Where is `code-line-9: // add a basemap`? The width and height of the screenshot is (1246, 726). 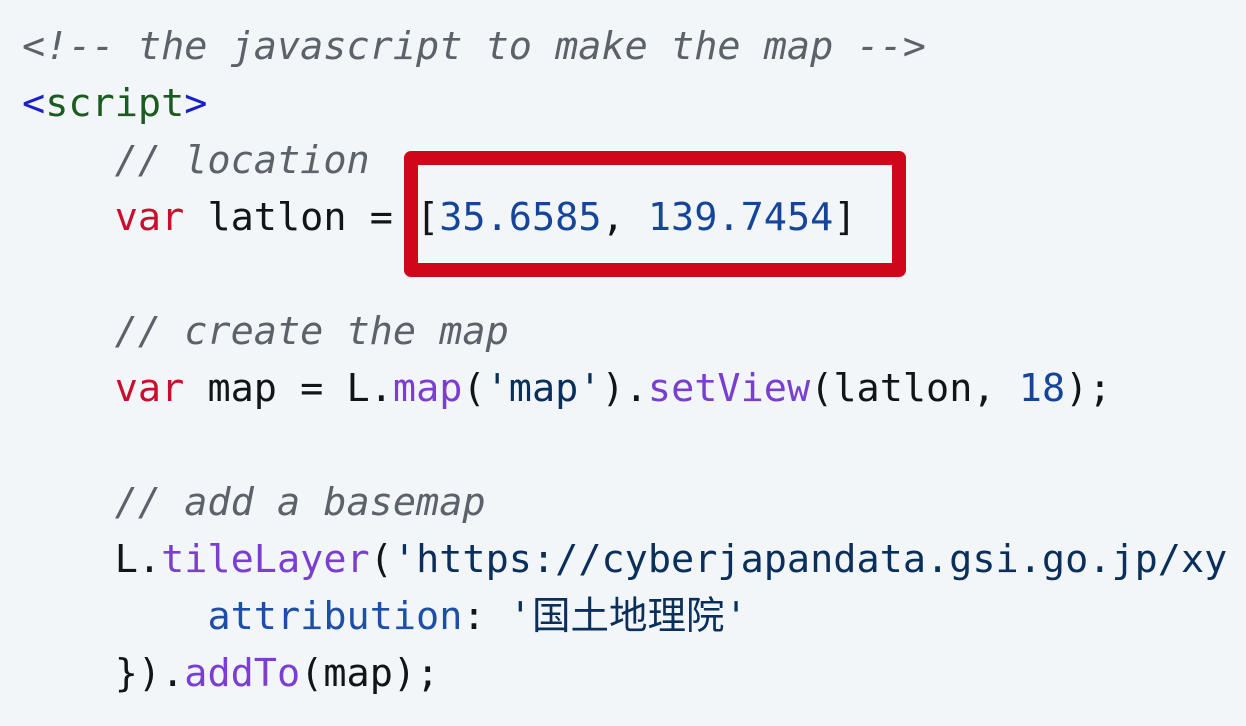 code-line-9: // add a basemap is located at coordinates (624, 502).